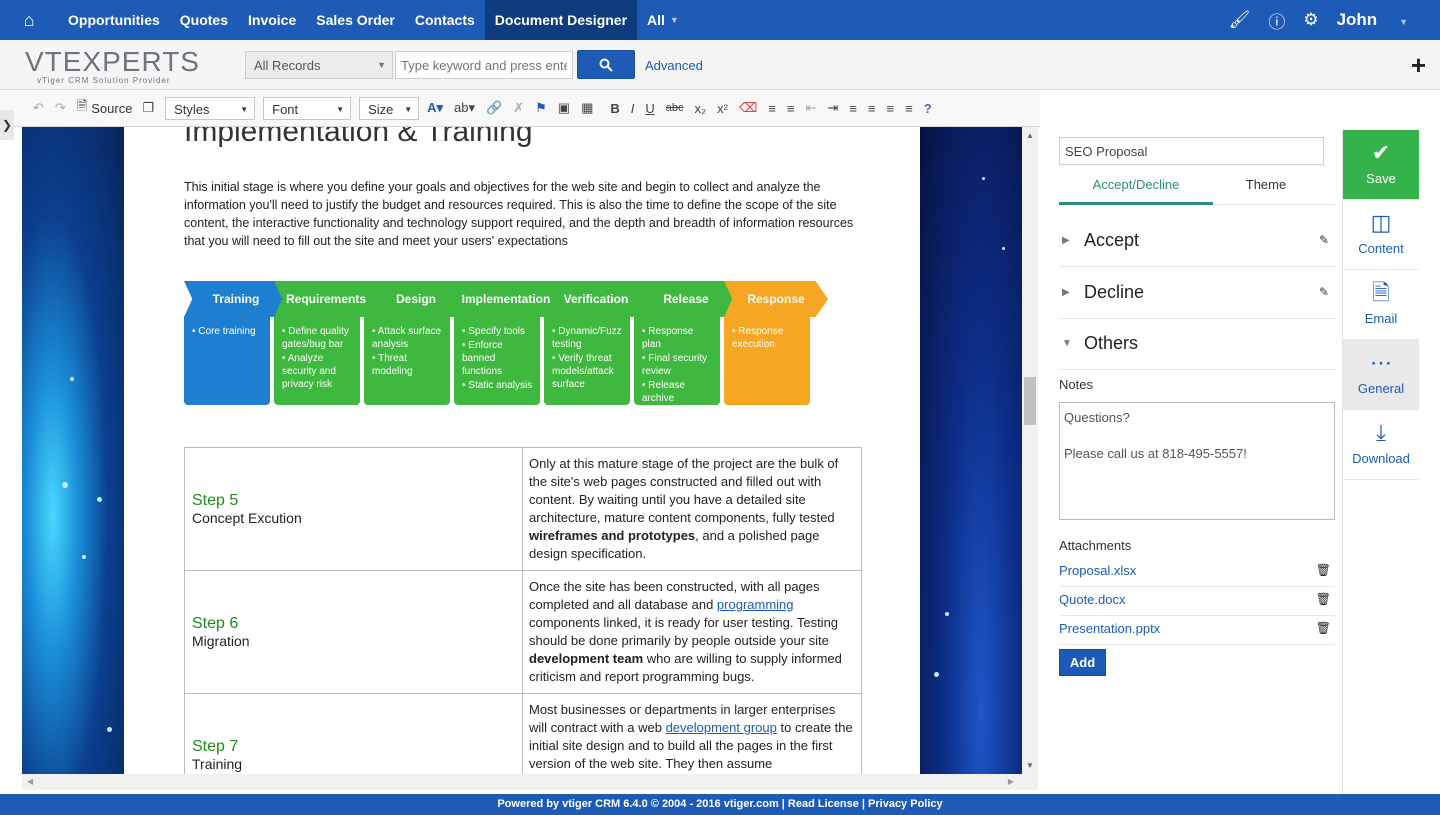  What do you see at coordinates (748, 108) in the screenshot?
I see `remove-format-icon: ⌫` at bounding box center [748, 108].